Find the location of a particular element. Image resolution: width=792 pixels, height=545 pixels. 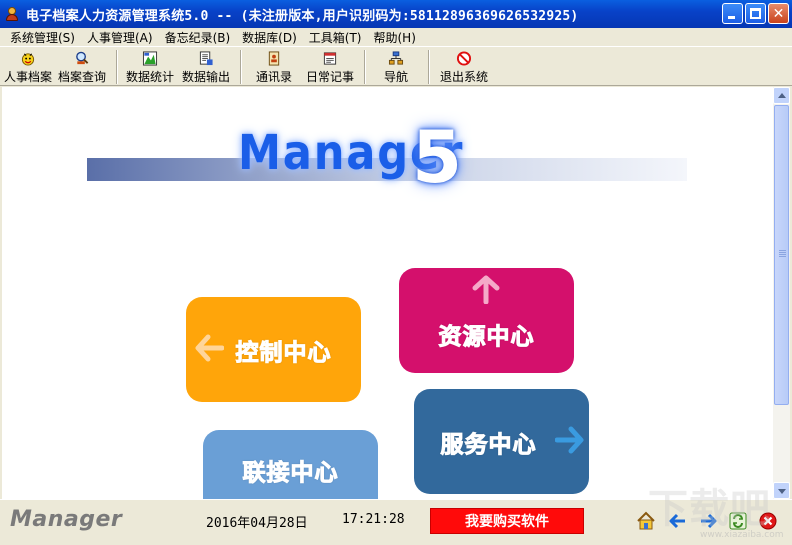

control-center-tile: 控制中心 is located at coordinates (273, 349).